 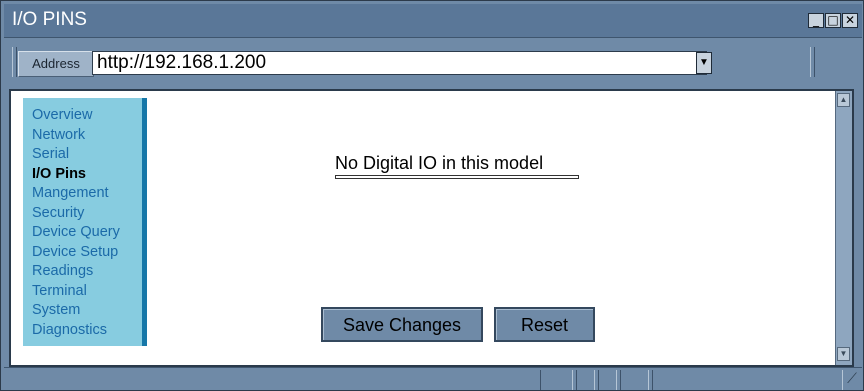 What do you see at coordinates (87, 116) in the screenshot?
I see `sidebar-item-overview: Overview` at bounding box center [87, 116].